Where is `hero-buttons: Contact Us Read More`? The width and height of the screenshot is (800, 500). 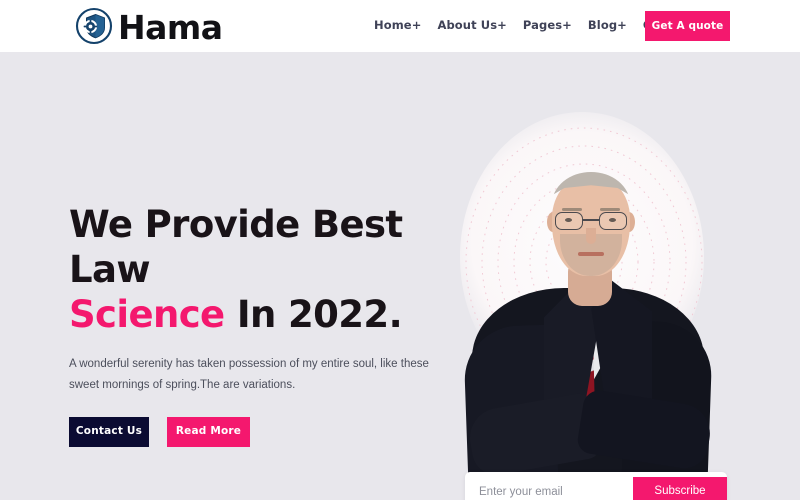
hero-buttons: Contact Us Read More is located at coordinates (259, 431).